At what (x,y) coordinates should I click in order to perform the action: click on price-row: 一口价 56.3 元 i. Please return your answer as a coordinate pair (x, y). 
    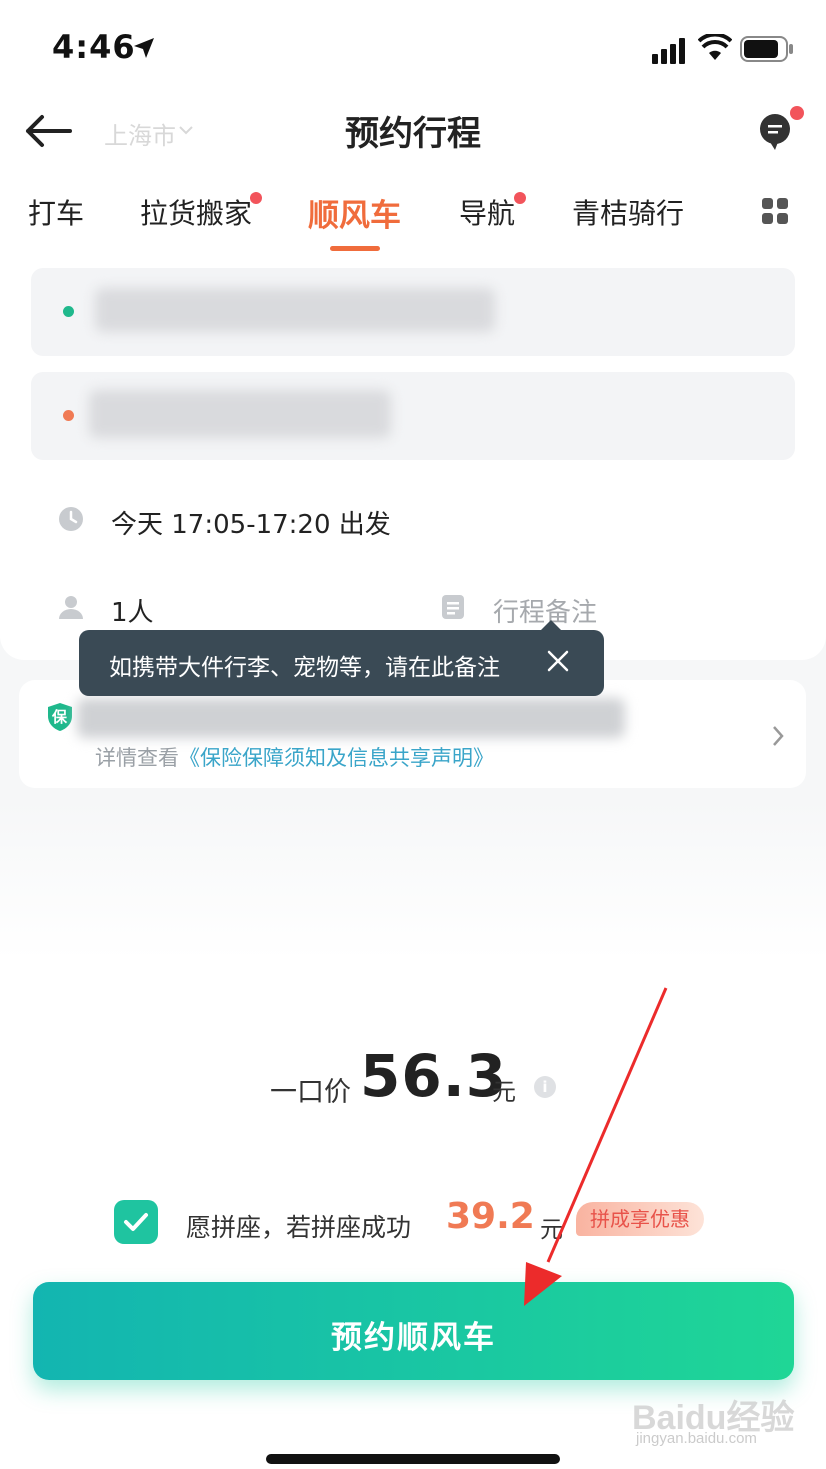
    Looking at the image, I should click on (413, 1080).